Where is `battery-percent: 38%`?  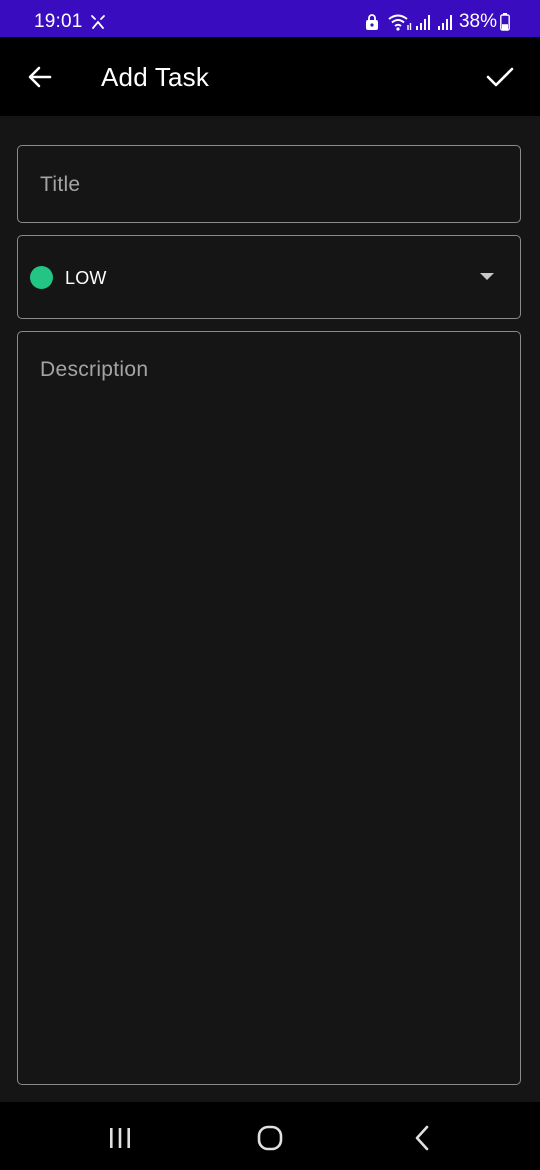 battery-percent: 38% is located at coordinates (477, 21).